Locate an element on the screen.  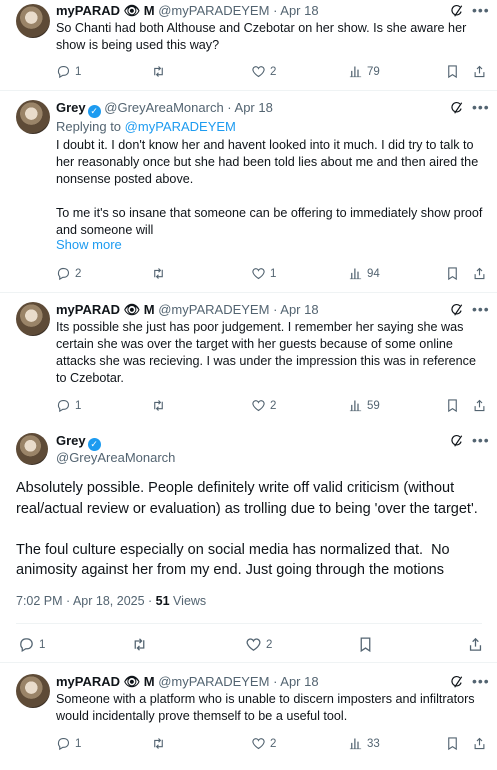
divider is located at coordinates (249, 623).